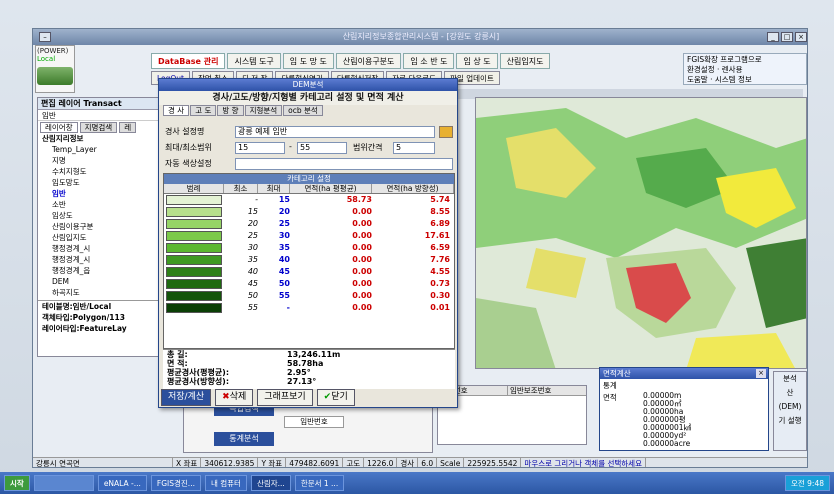 The width and height of the screenshot is (834, 494). Describe the element at coordinates (335, 397) in the screenshot. I see `close-button: ✔닫기` at that location.